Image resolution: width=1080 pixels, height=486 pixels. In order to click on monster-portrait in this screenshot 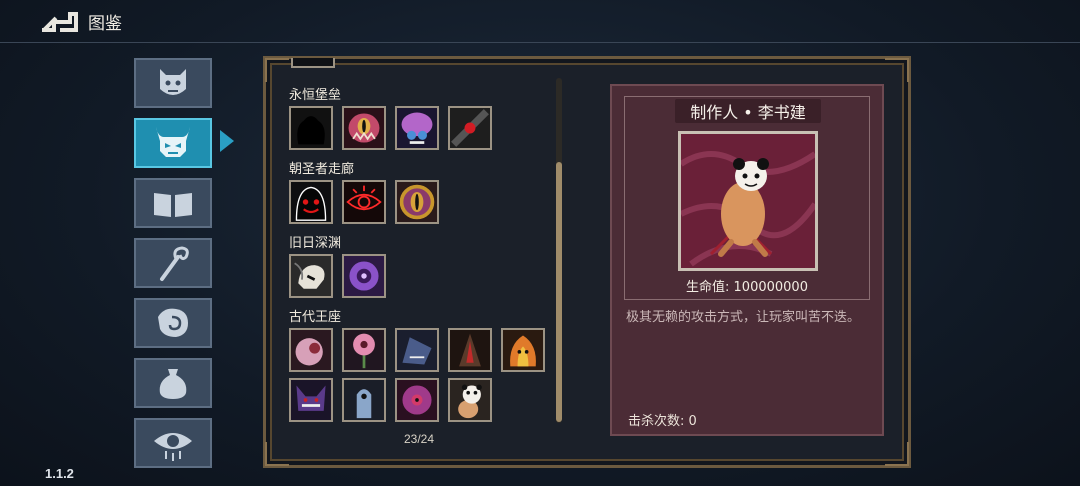, I will do `click(748, 201)`.